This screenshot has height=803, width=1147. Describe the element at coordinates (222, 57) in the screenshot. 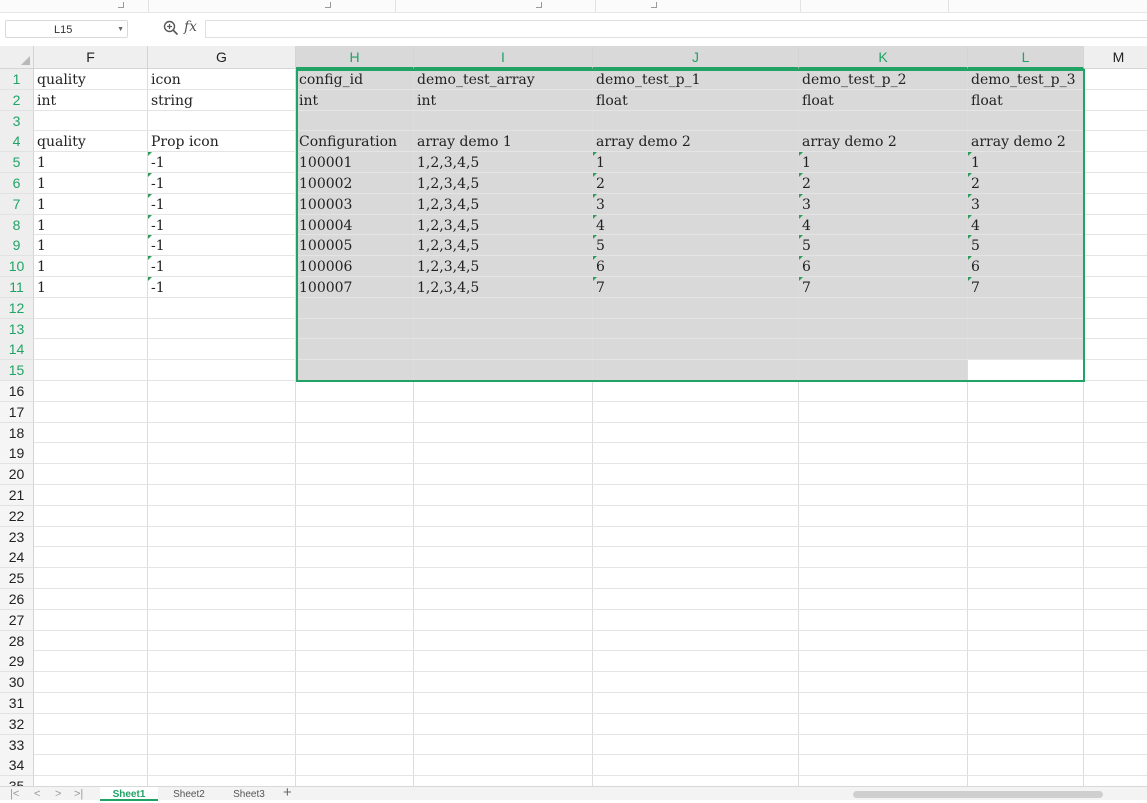

I see `column-header-g: G` at that location.